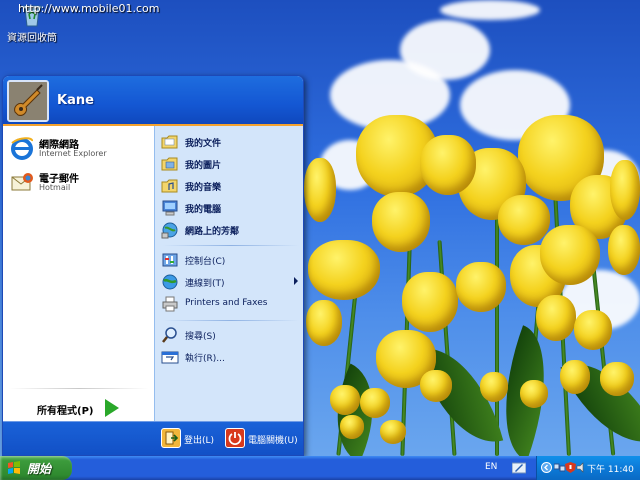 Image resolution: width=640 pixels, height=480 pixels. Describe the element at coordinates (273, 441) in the screenshot. I see `shutdown-label: 電腦關機(U)` at that location.